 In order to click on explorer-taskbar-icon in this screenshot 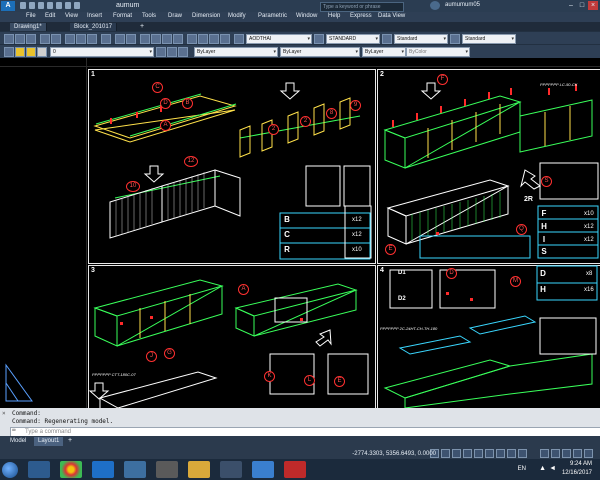, I will do `click(39, 469)`.